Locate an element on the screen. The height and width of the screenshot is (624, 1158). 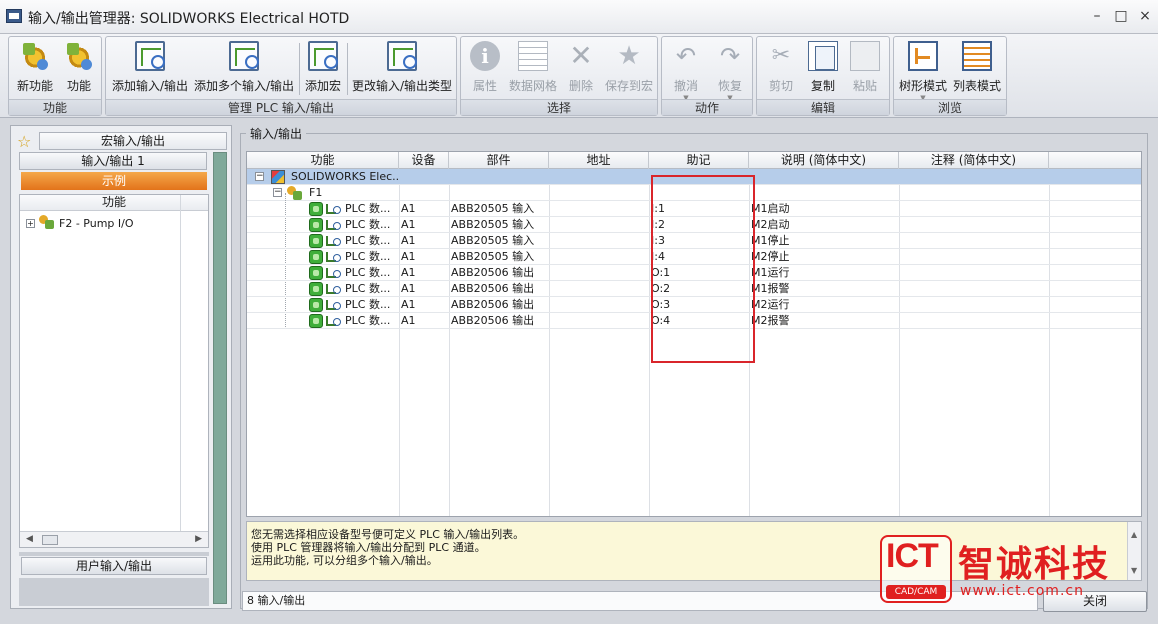
ribbon-group-edit: ✂ 剪切 复制 粘贴 编辑 is located at coordinates (823, 76).